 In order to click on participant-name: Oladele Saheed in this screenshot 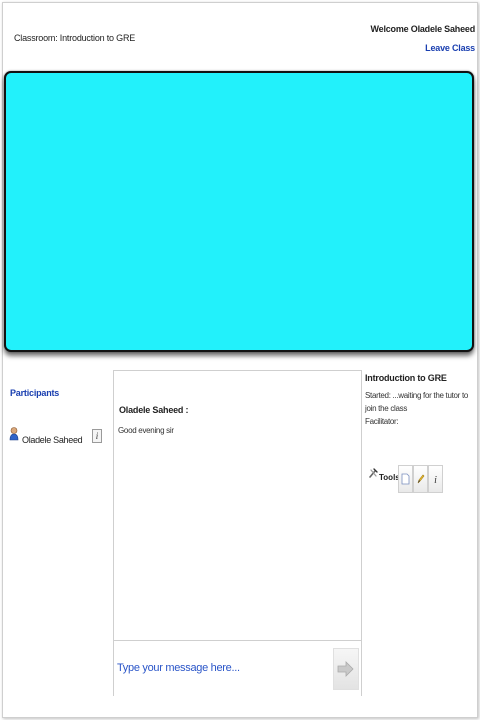, I will do `click(52, 440)`.